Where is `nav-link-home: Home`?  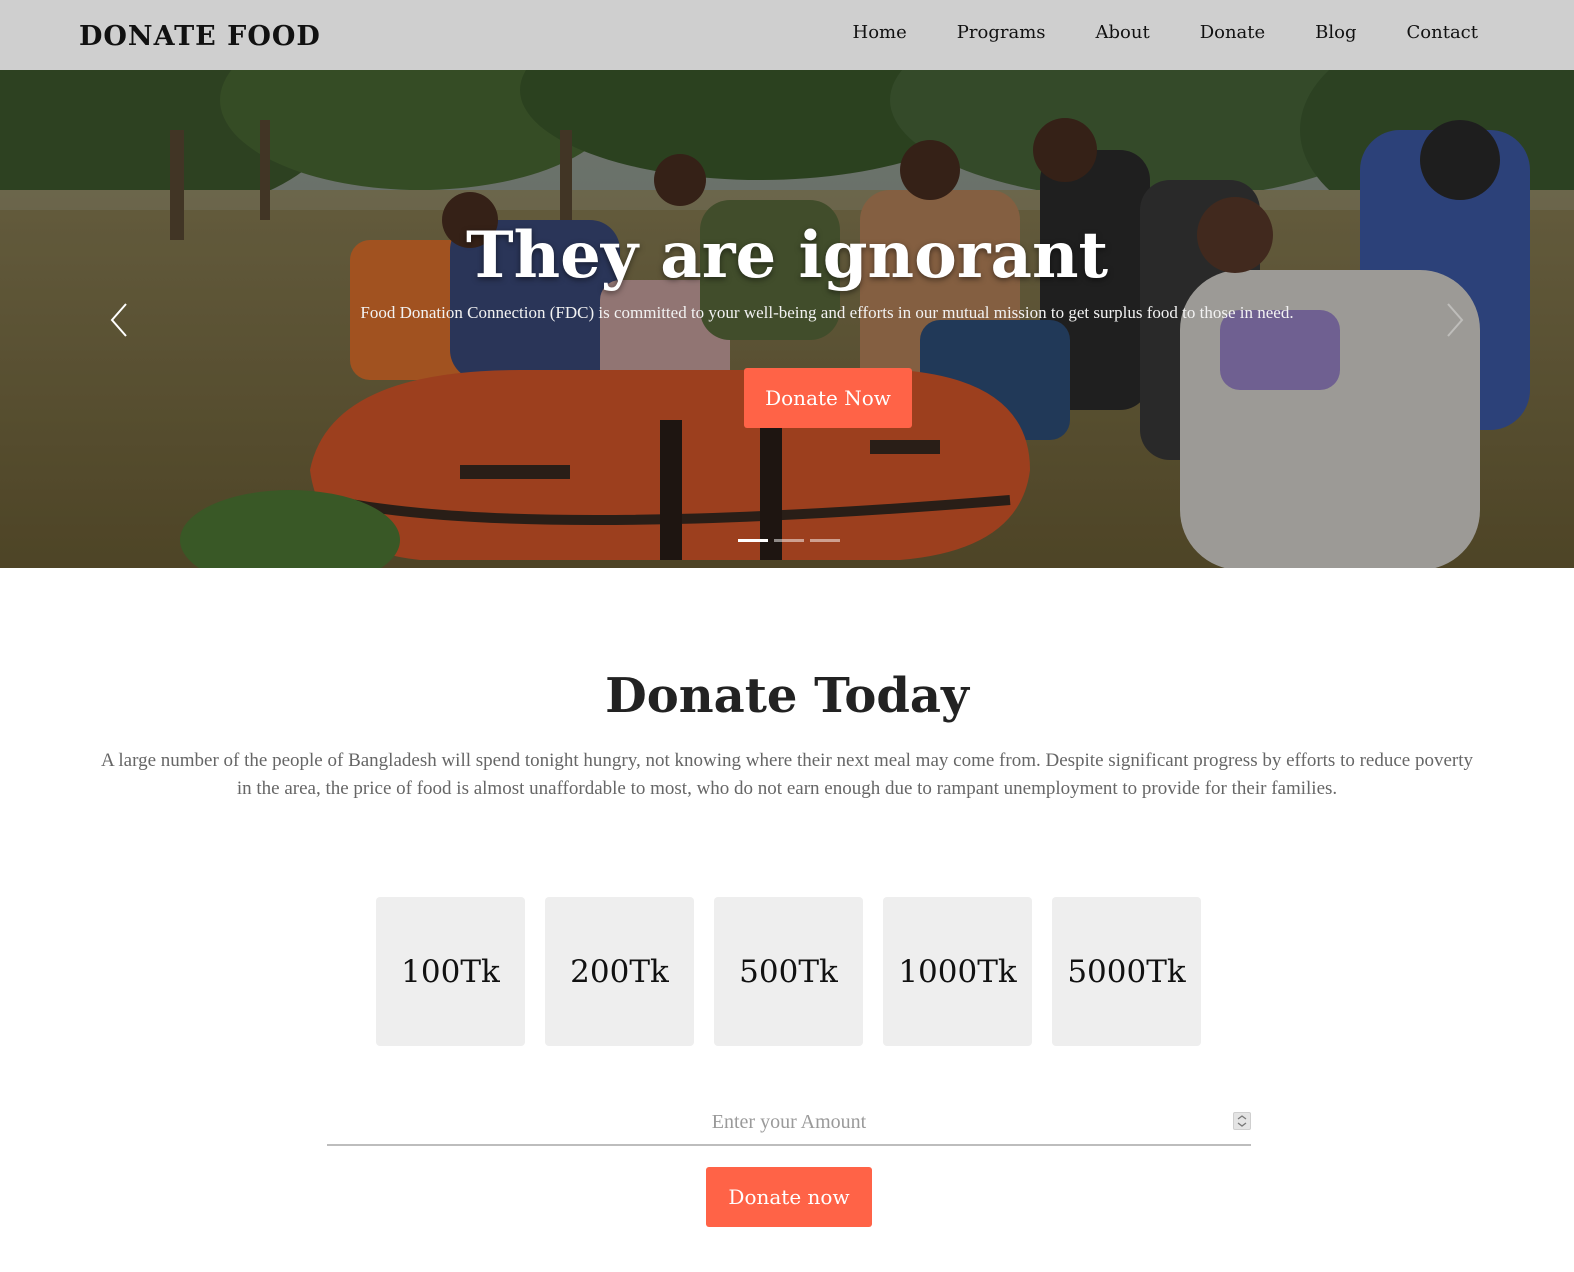 nav-link-home: Home is located at coordinates (880, 32).